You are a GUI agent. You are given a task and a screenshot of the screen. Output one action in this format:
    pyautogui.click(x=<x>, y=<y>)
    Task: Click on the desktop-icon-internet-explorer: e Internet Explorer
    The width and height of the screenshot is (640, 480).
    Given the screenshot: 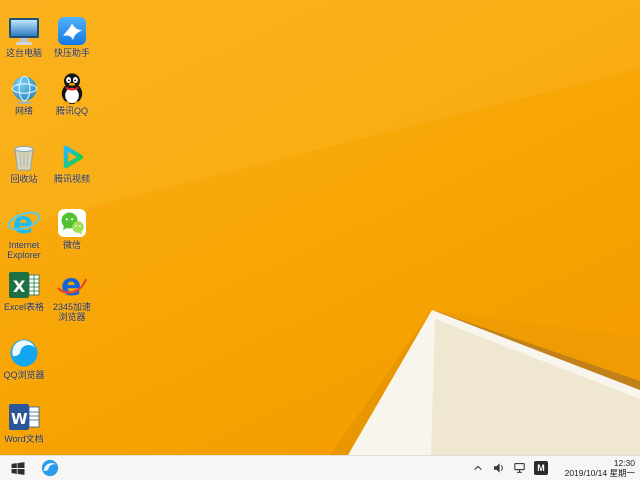 What is the action you would take?
    pyautogui.click(x=24, y=231)
    